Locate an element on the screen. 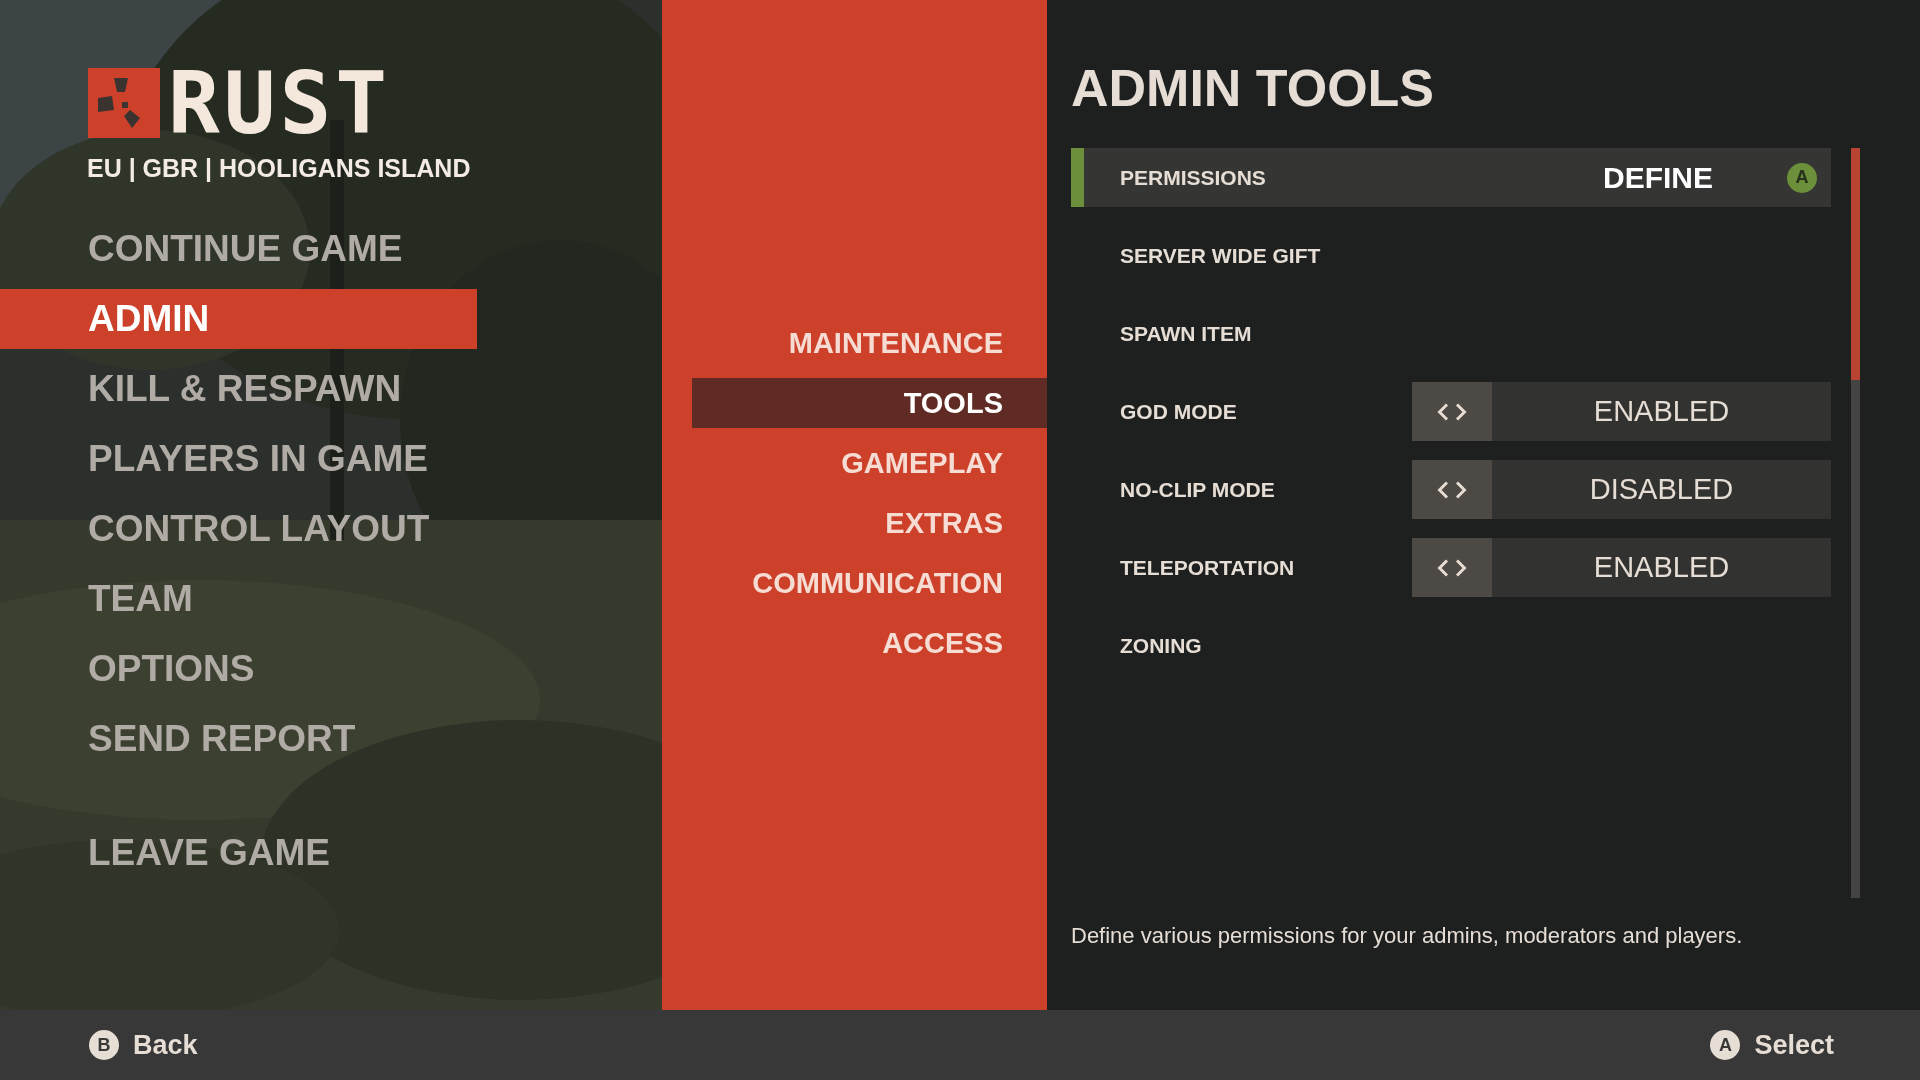 The width and height of the screenshot is (1920, 1080). panel-title: ADMIN TOOLS is located at coordinates (1253, 88).